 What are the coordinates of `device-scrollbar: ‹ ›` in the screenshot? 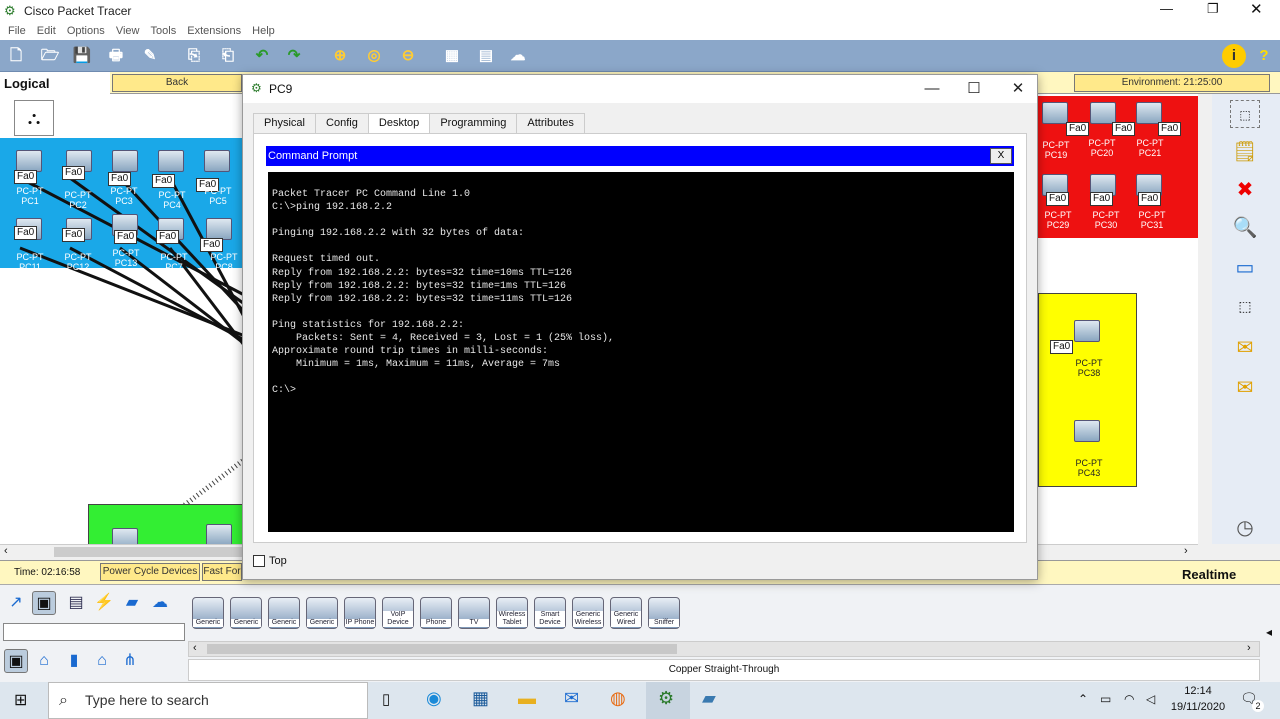 It's located at (724, 649).